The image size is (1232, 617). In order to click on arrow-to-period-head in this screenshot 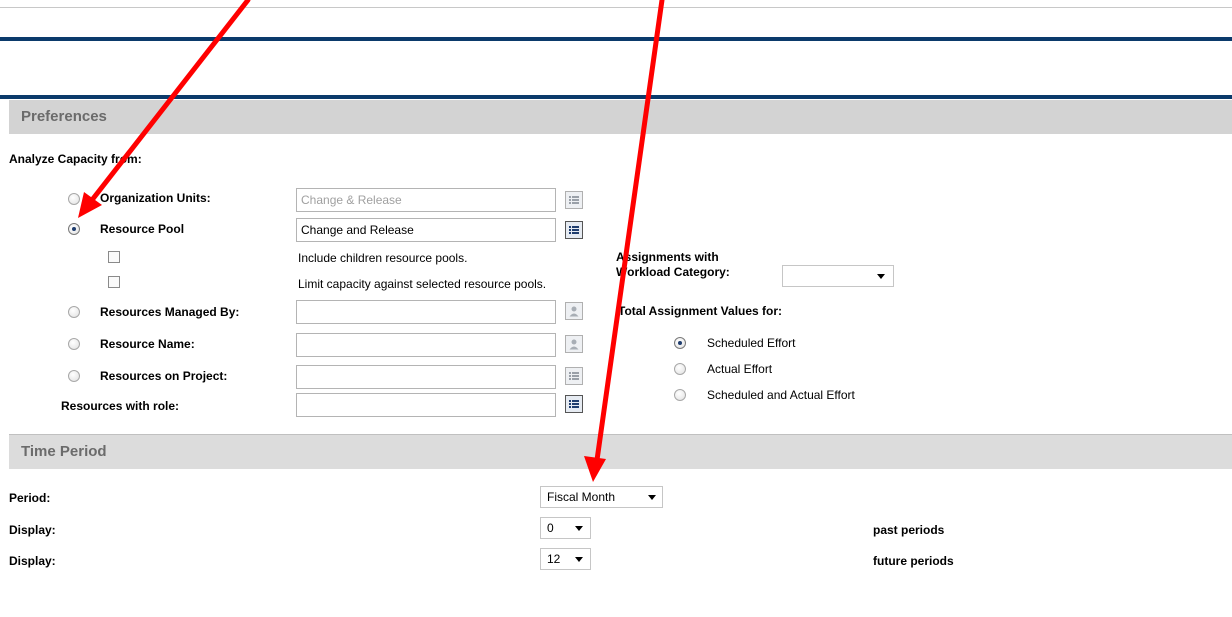, I will do `click(595, 469)`.